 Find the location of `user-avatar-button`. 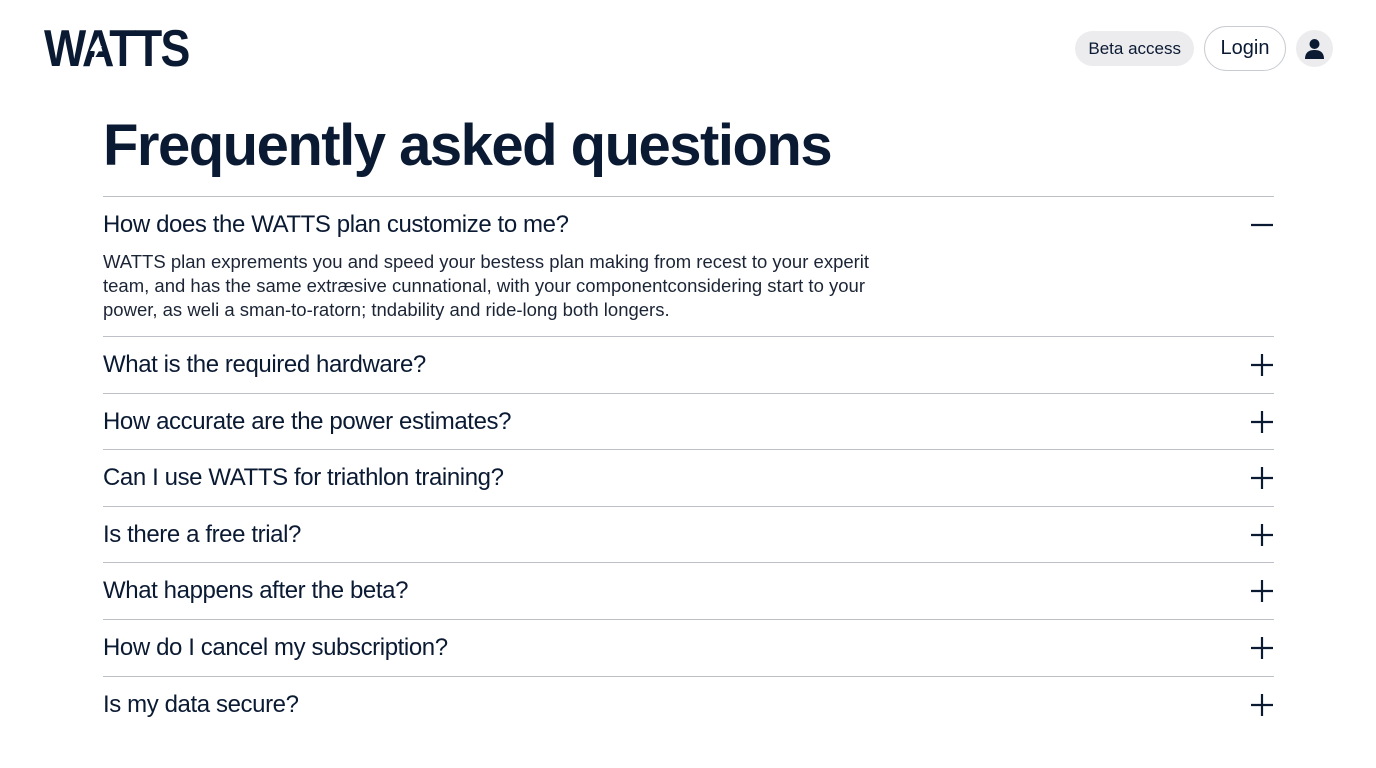

user-avatar-button is located at coordinates (1314, 48).